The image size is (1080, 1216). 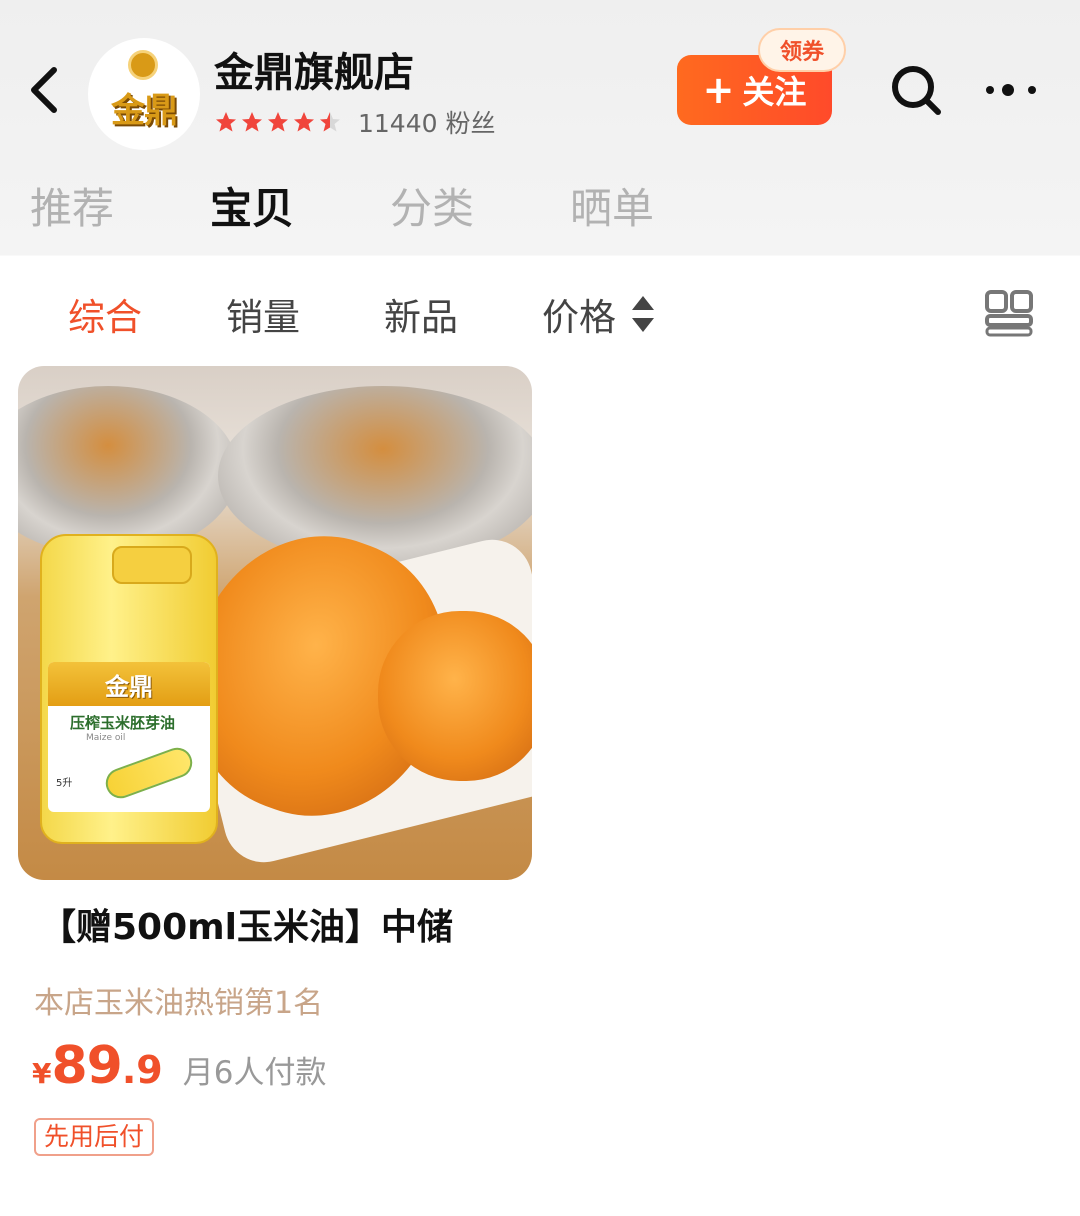 What do you see at coordinates (64, 783) in the screenshot?
I see `bottle-volume: 5升` at bounding box center [64, 783].